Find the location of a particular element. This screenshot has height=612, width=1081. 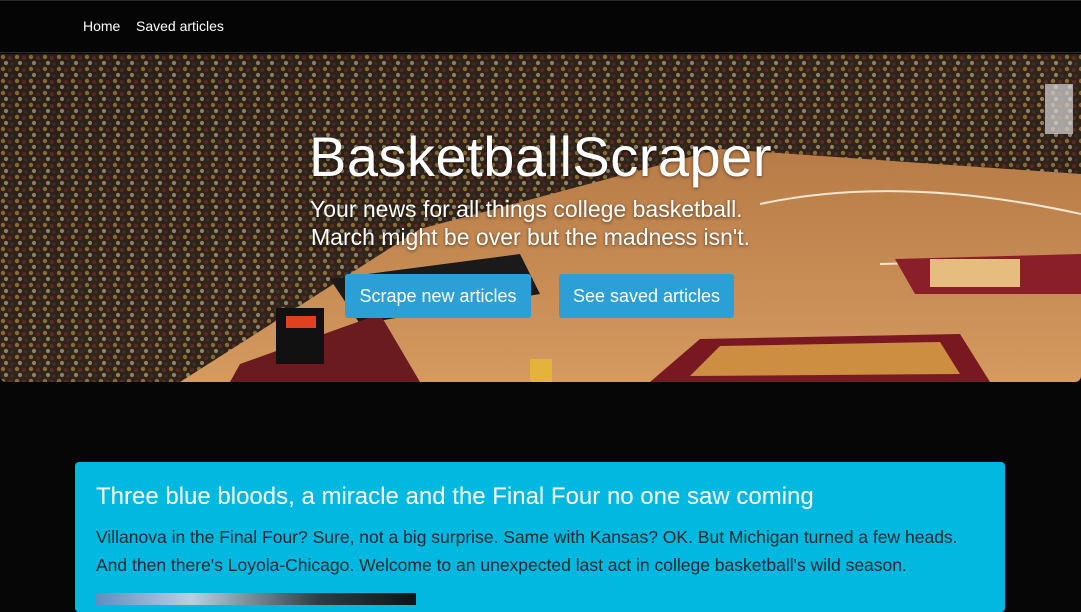

nav-saved-articles-link: Saved articles is located at coordinates (180, 26).